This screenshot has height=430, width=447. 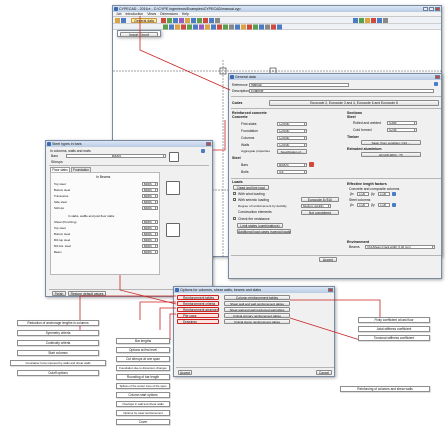 What do you see at coordinates (402, 130) in the screenshot?
I see `cold-formed-select: S235` at bounding box center [402, 130].